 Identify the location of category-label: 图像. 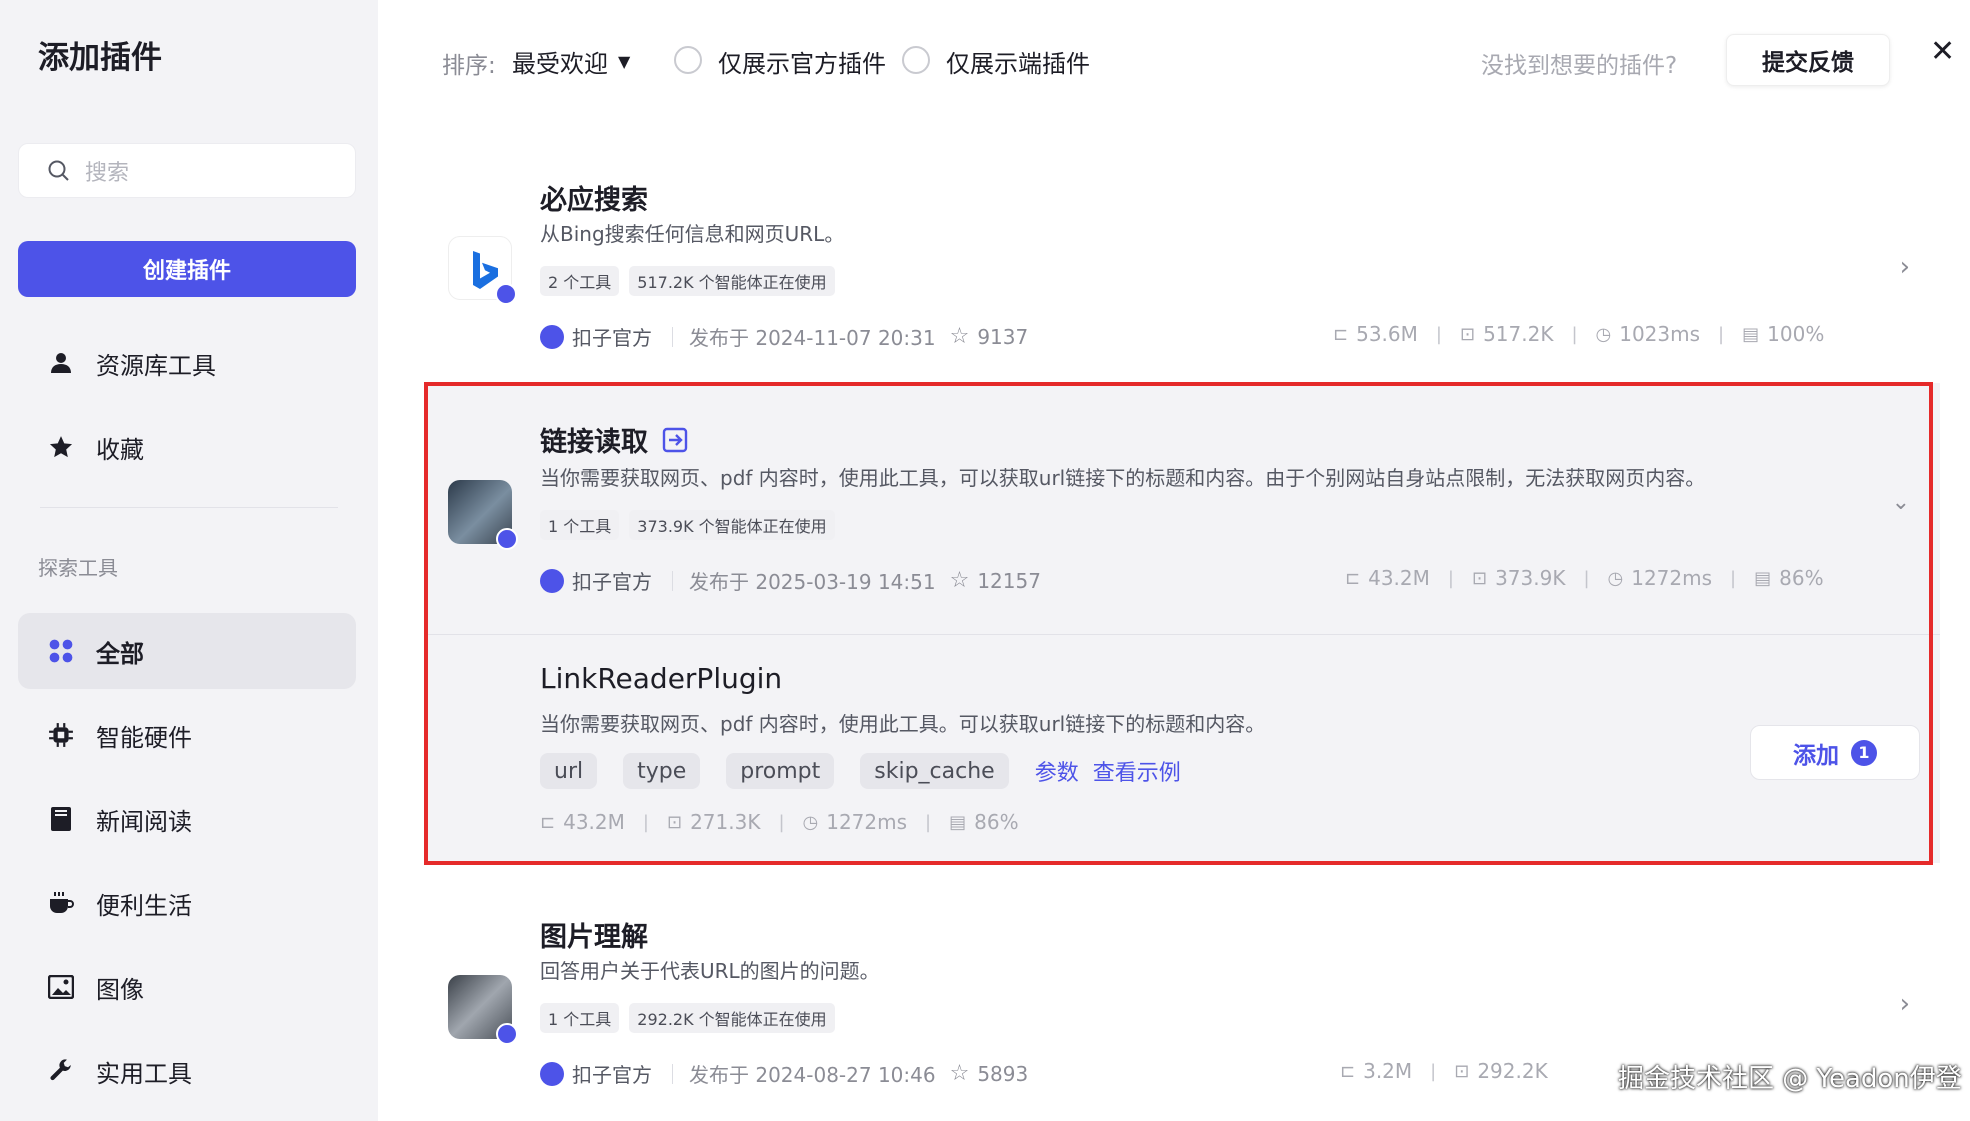
(120, 989).